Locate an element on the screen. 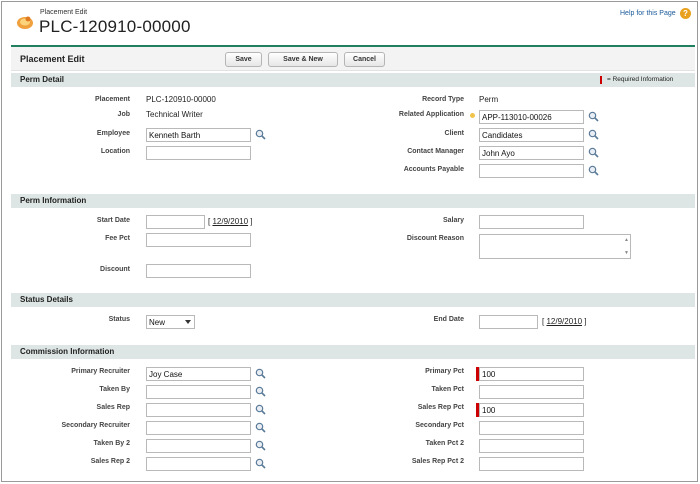 This screenshot has width=700, height=484. fee-pct-label: Fee Pct is located at coordinates (117, 238).